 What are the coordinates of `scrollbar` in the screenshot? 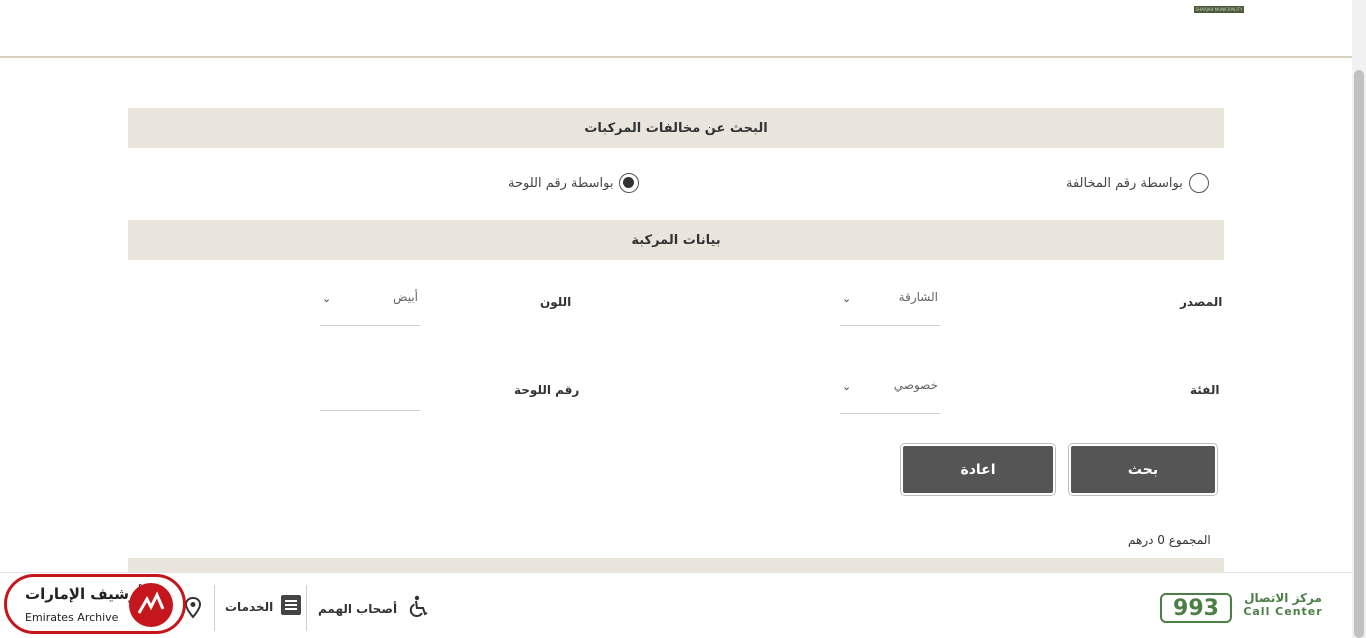 It's located at (1359, 319).